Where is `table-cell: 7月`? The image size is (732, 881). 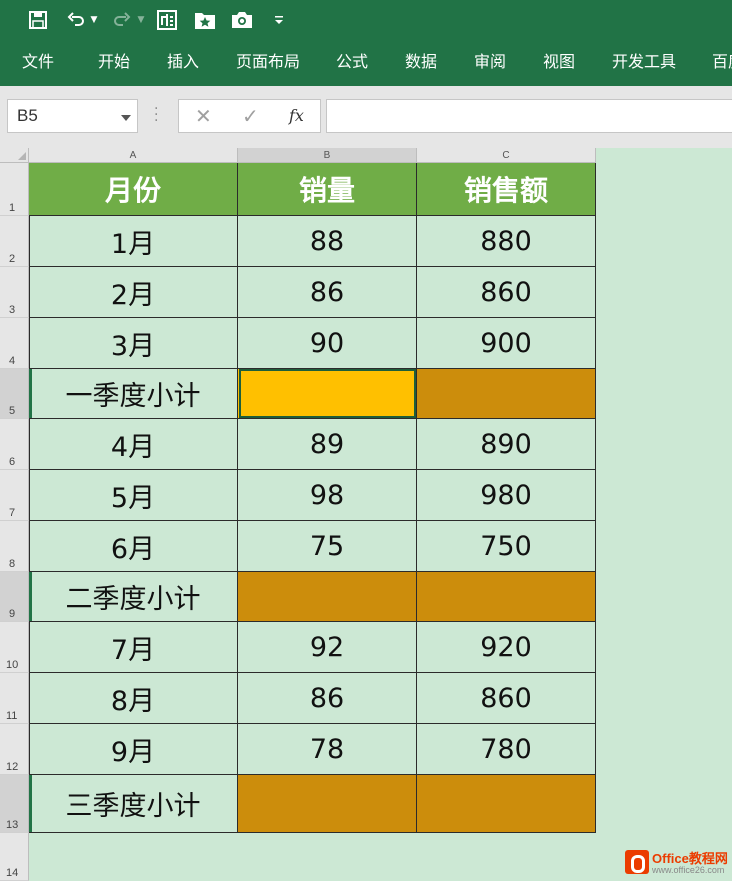 table-cell: 7月 is located at coordinates (133, 647).